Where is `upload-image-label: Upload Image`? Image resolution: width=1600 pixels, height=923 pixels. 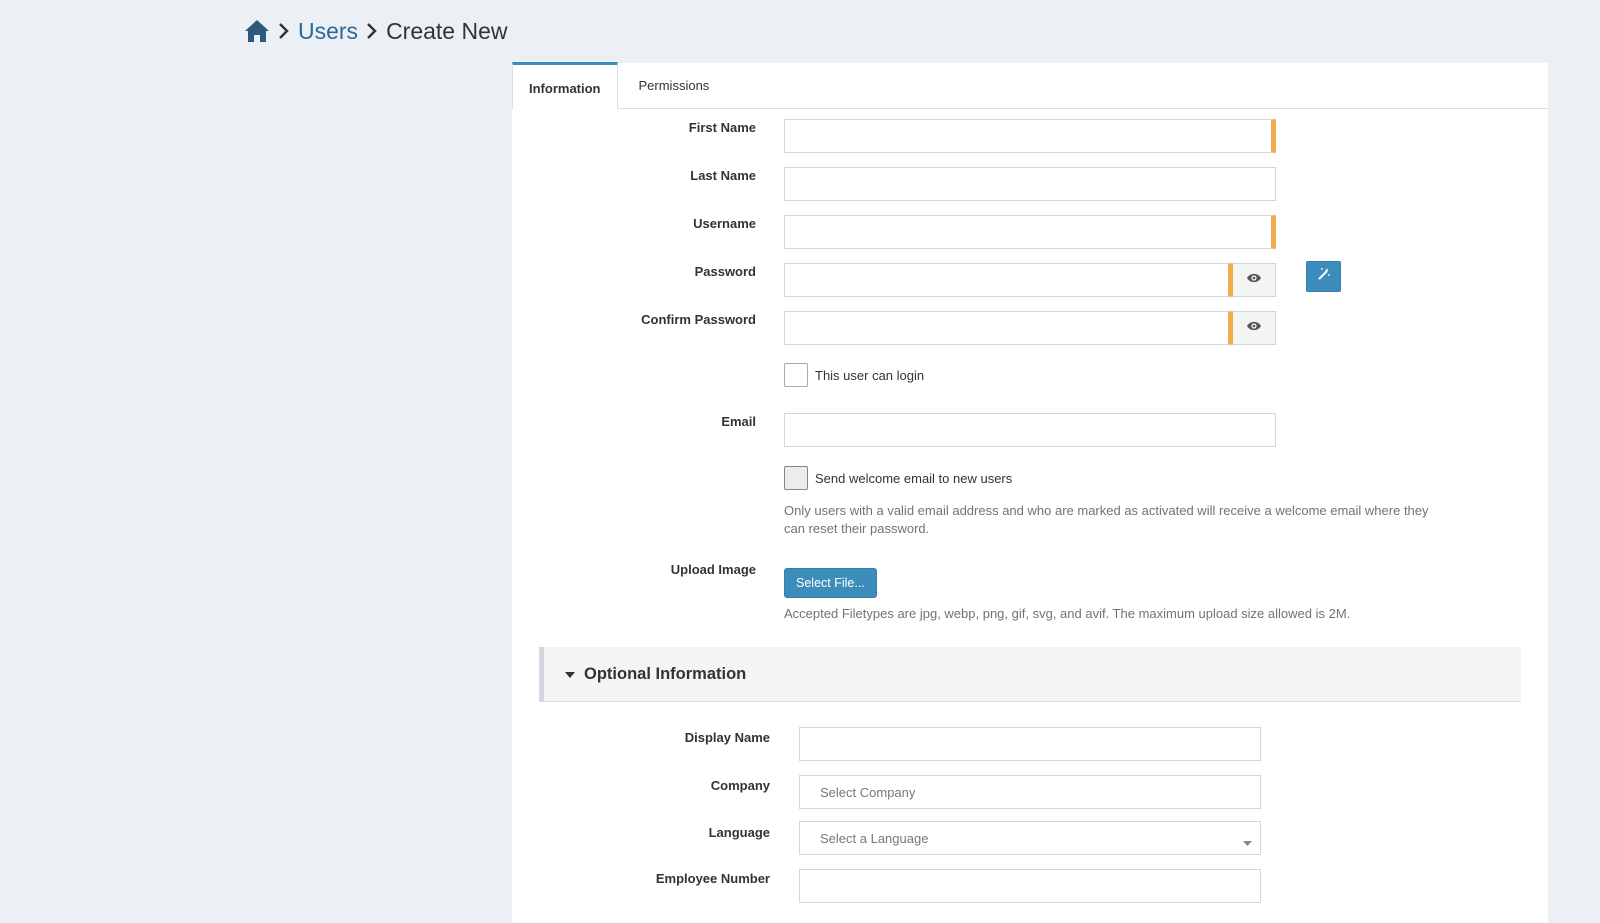
upload-image-label: Upload Image is located at coordinates (713, 569).